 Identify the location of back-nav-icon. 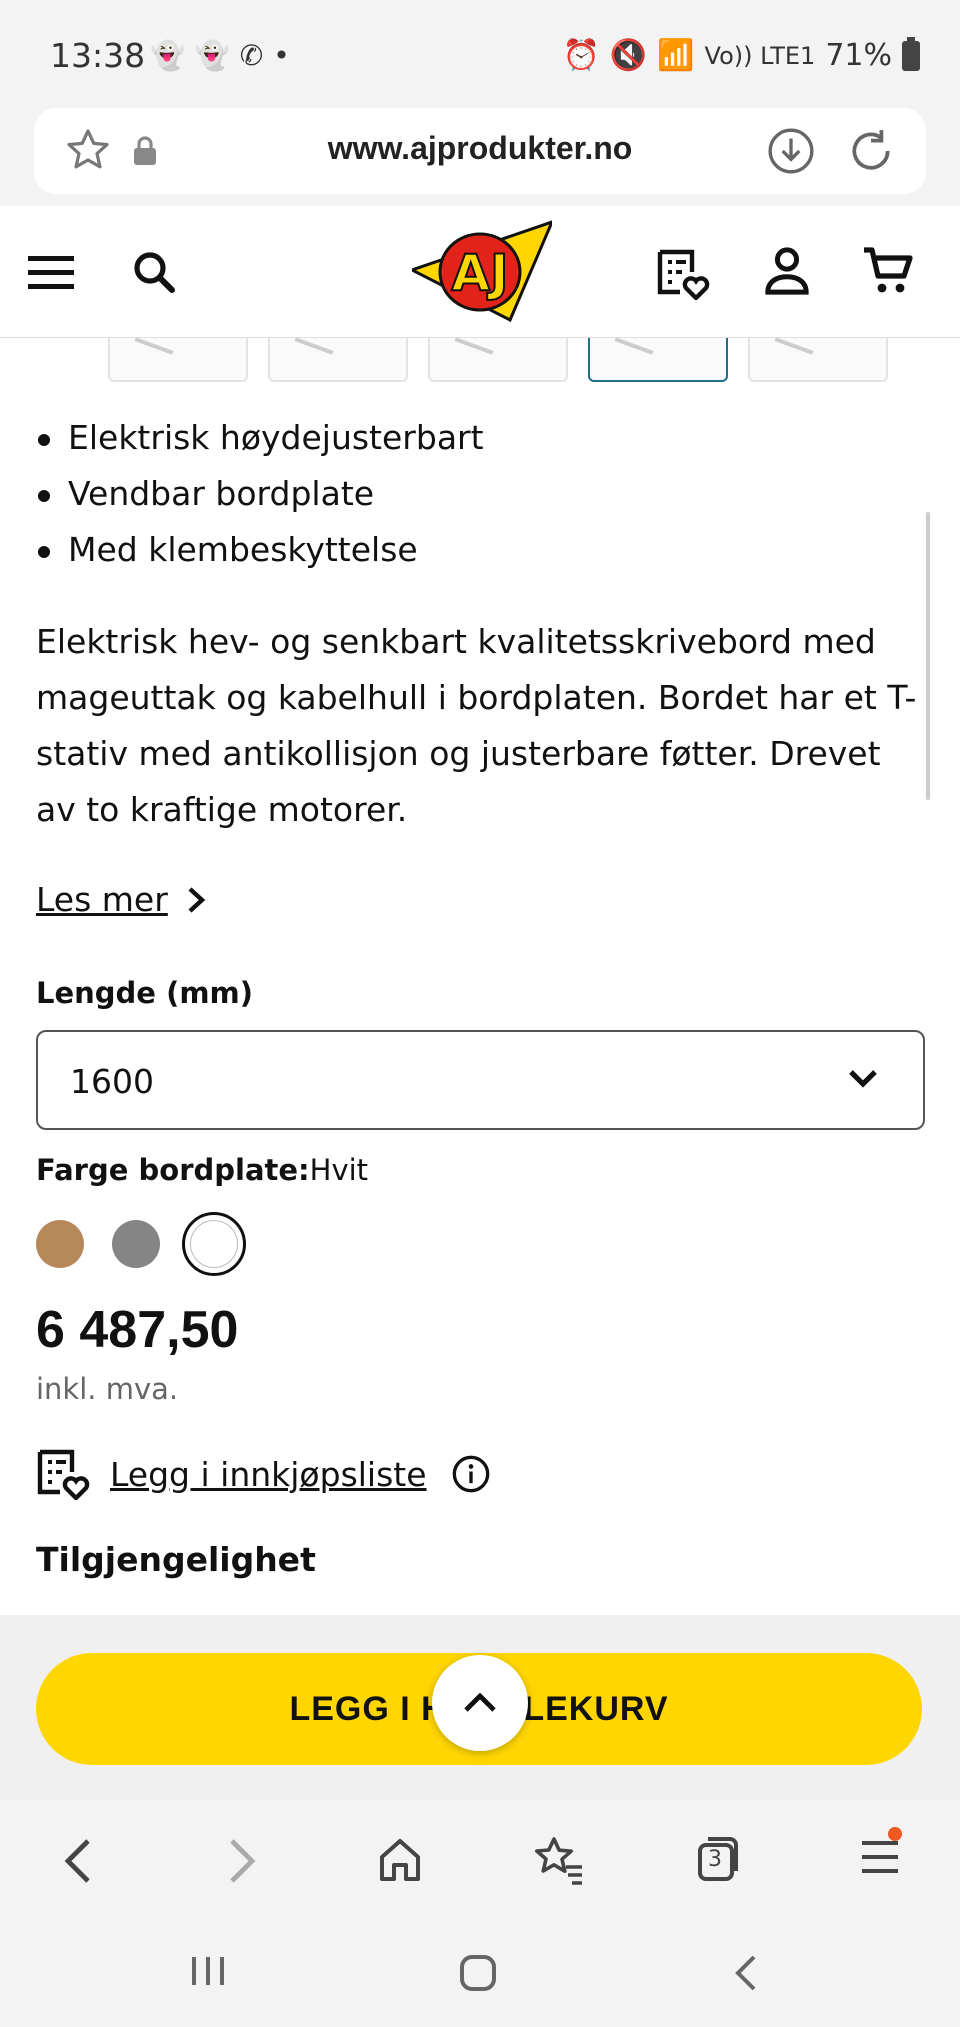
(746, 1973).